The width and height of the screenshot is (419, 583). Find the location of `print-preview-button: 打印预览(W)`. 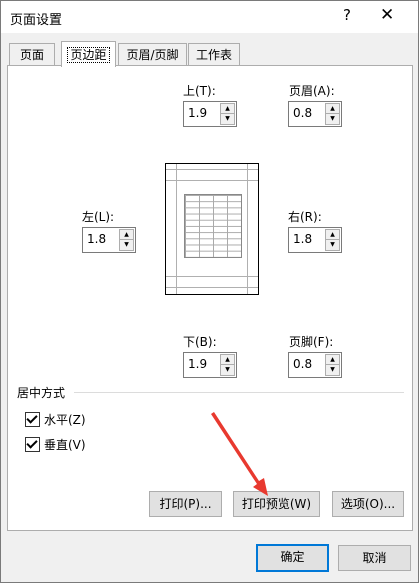

print-preview-button: 打印预览(W) is located at coordinates (276, 504).